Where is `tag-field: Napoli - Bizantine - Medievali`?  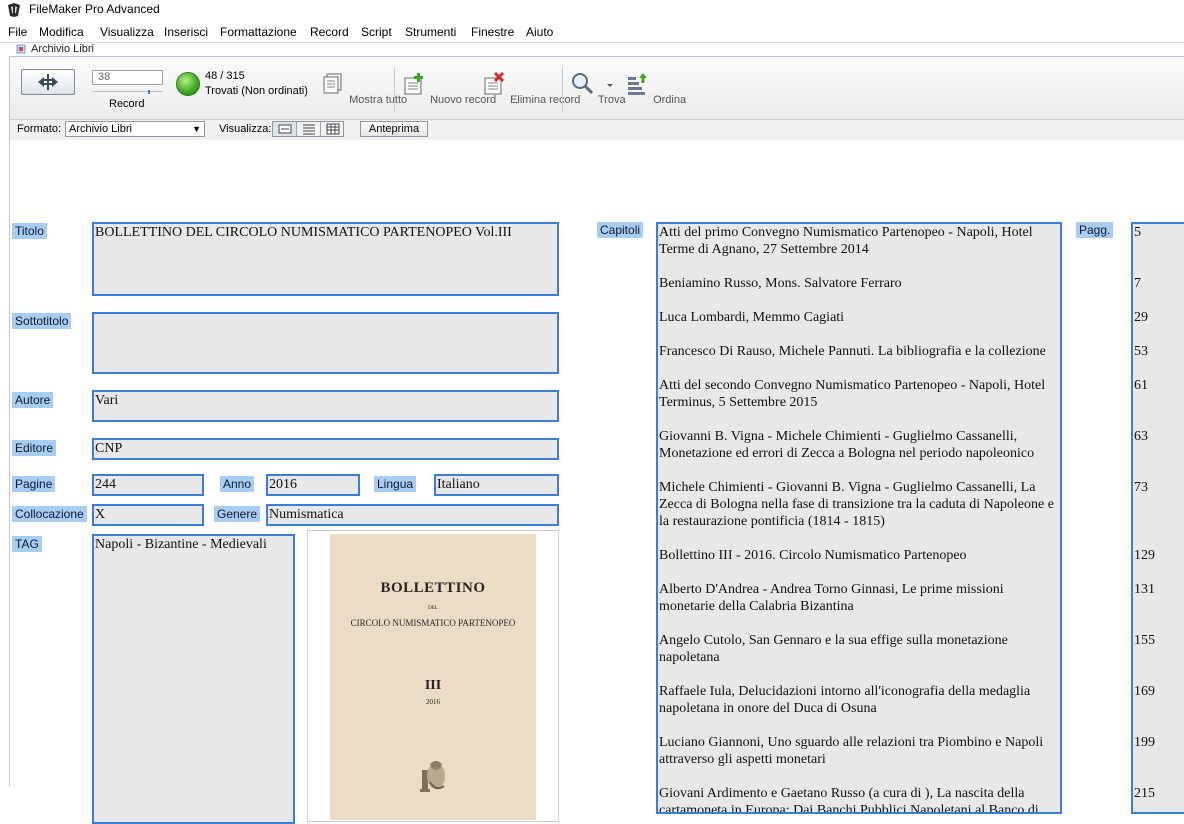 tag-field: Napoli - Bizantine - Medievali is located at coordinates (193, 679).